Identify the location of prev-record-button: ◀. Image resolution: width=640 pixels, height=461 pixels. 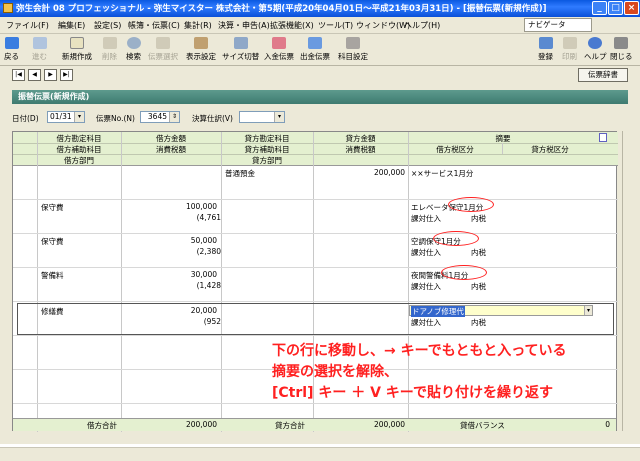
(34, 75).